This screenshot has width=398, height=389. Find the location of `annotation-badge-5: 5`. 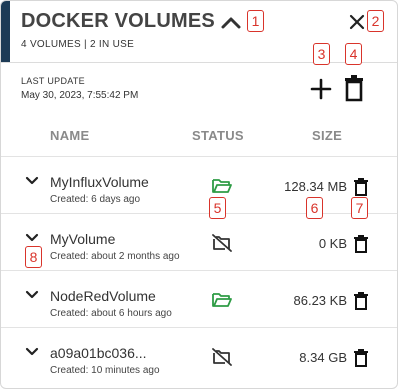

annotation-badge-5: 5 is located at coordinates (217, 208).